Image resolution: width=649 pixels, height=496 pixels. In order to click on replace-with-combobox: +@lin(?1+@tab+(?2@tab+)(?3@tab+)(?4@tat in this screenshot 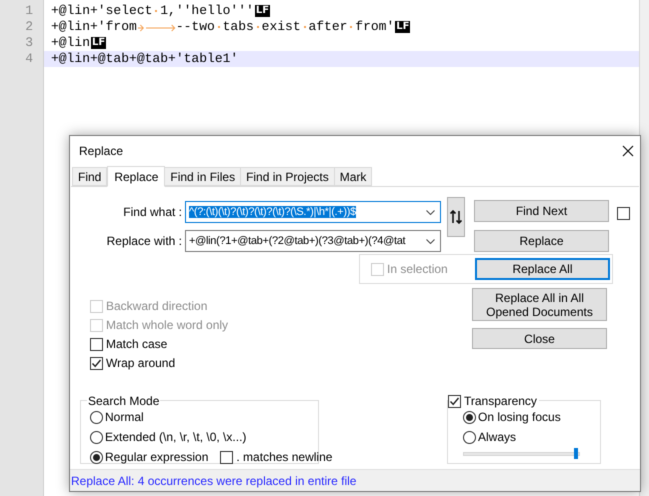, I will do `click(313, 241)`.